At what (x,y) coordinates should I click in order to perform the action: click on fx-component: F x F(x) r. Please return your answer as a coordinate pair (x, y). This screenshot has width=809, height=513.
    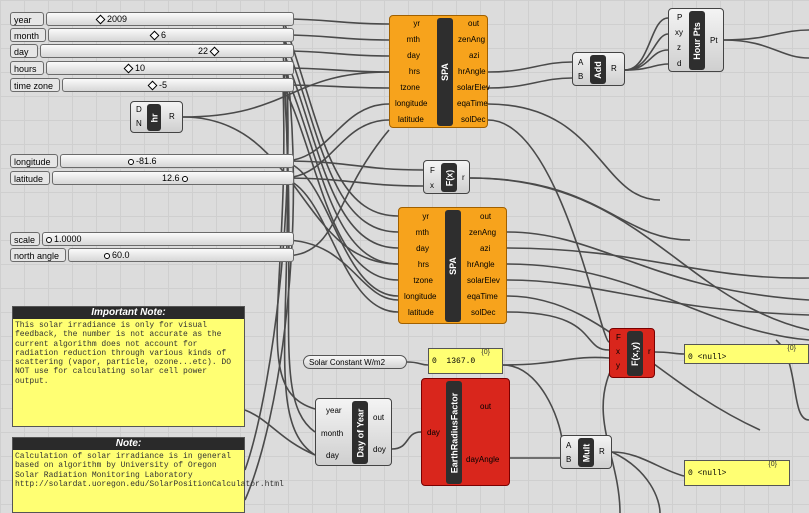
    Looking at the image, I should click on (446, 177).